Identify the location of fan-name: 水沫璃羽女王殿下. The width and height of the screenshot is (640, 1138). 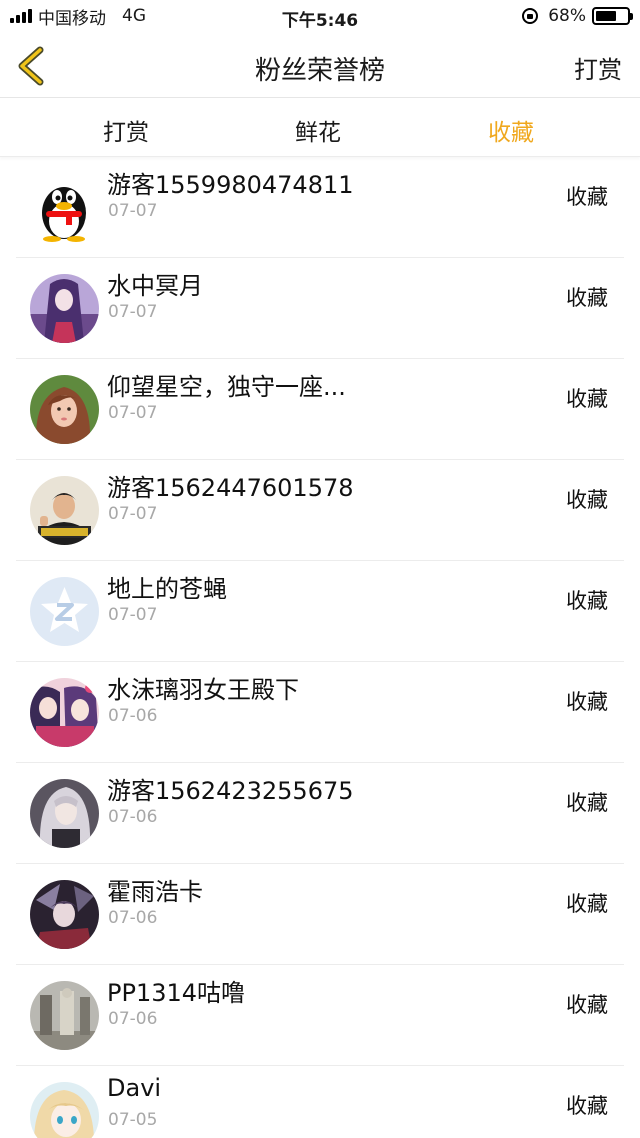
(203, 690).